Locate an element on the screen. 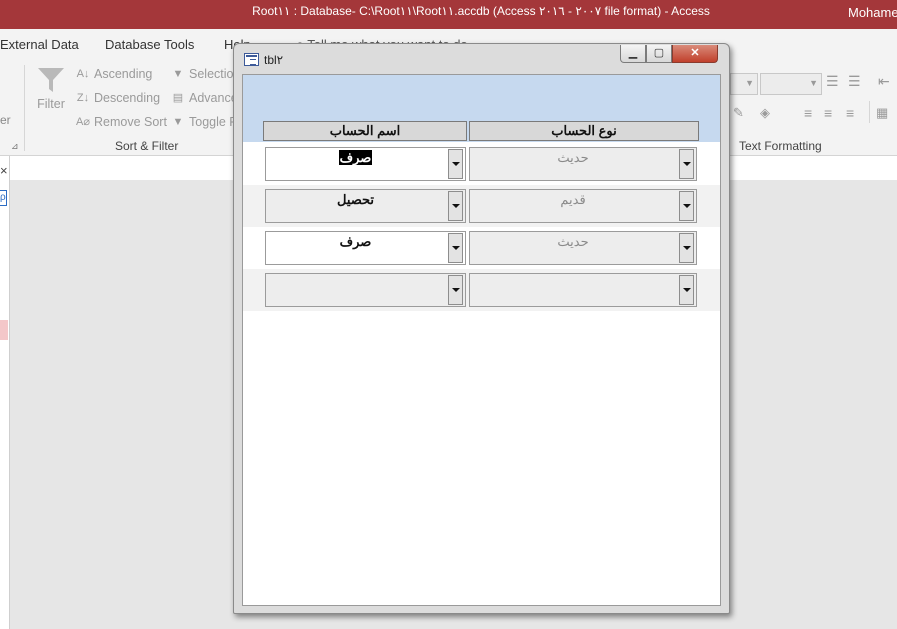  maximize-icon: ▢ is located at coordinates (659, 53).